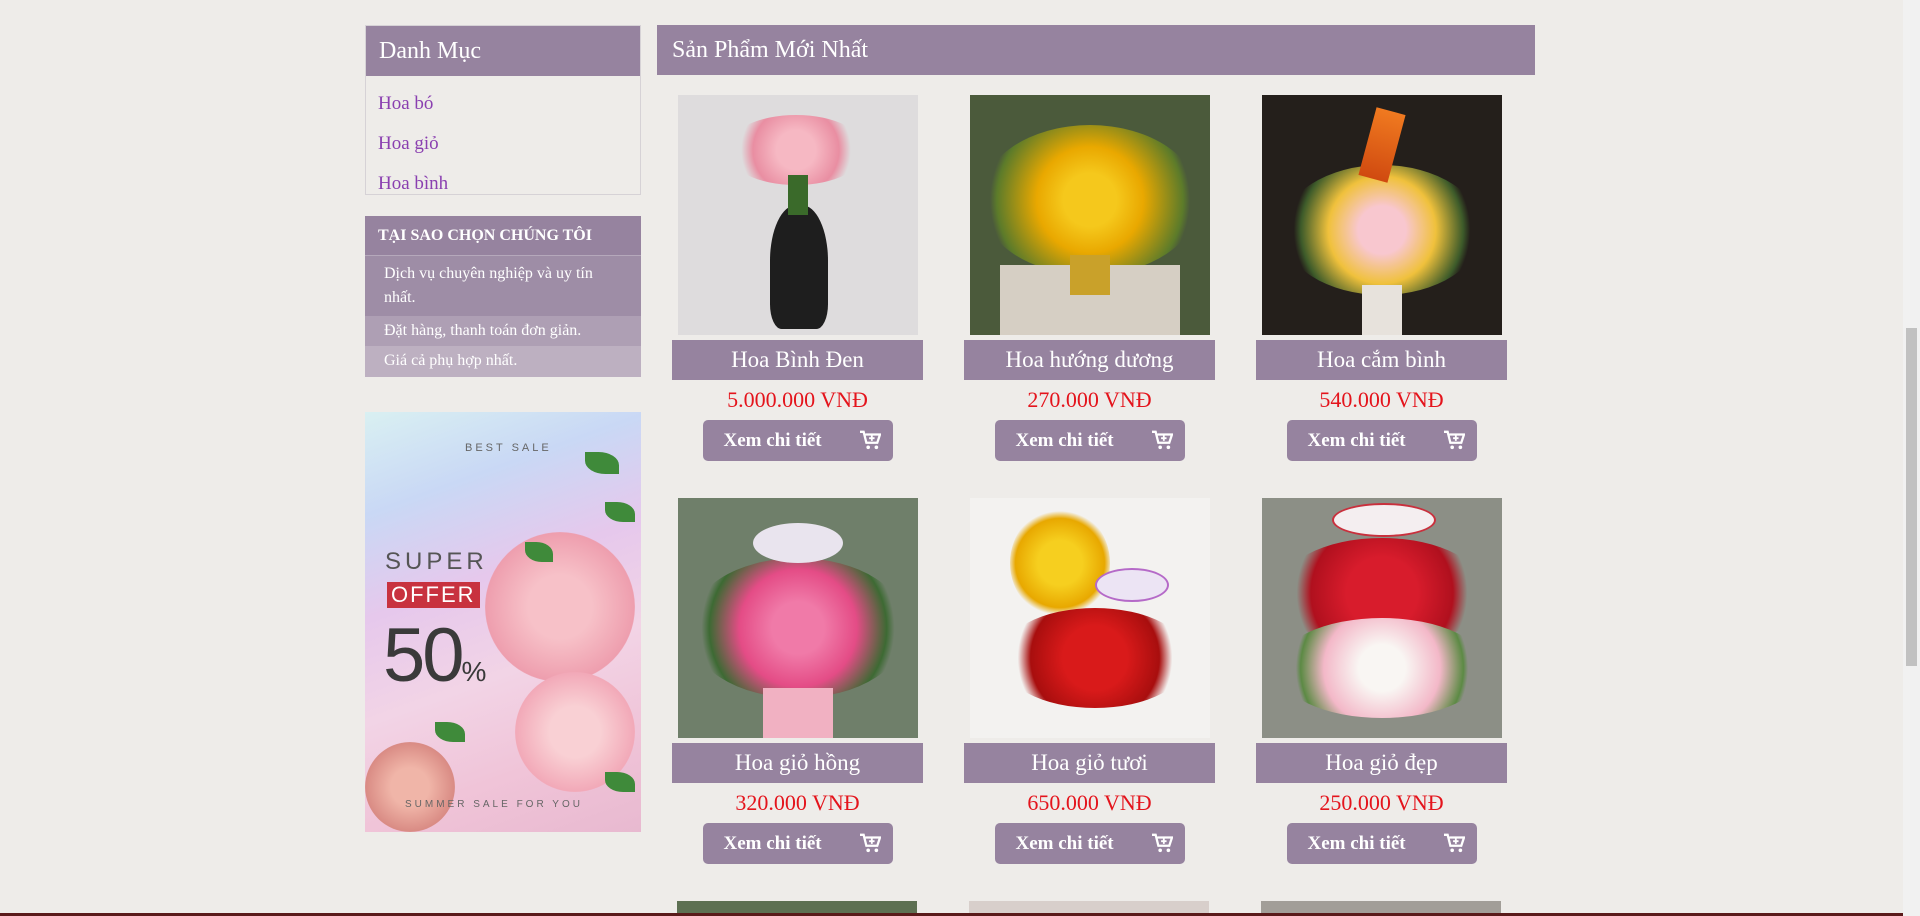 The height and width of the screenshot is (916, 1920). Describe the element at coordinates (474, 671) in the screenshot. I see `promo-percent-sign: %` at that location.